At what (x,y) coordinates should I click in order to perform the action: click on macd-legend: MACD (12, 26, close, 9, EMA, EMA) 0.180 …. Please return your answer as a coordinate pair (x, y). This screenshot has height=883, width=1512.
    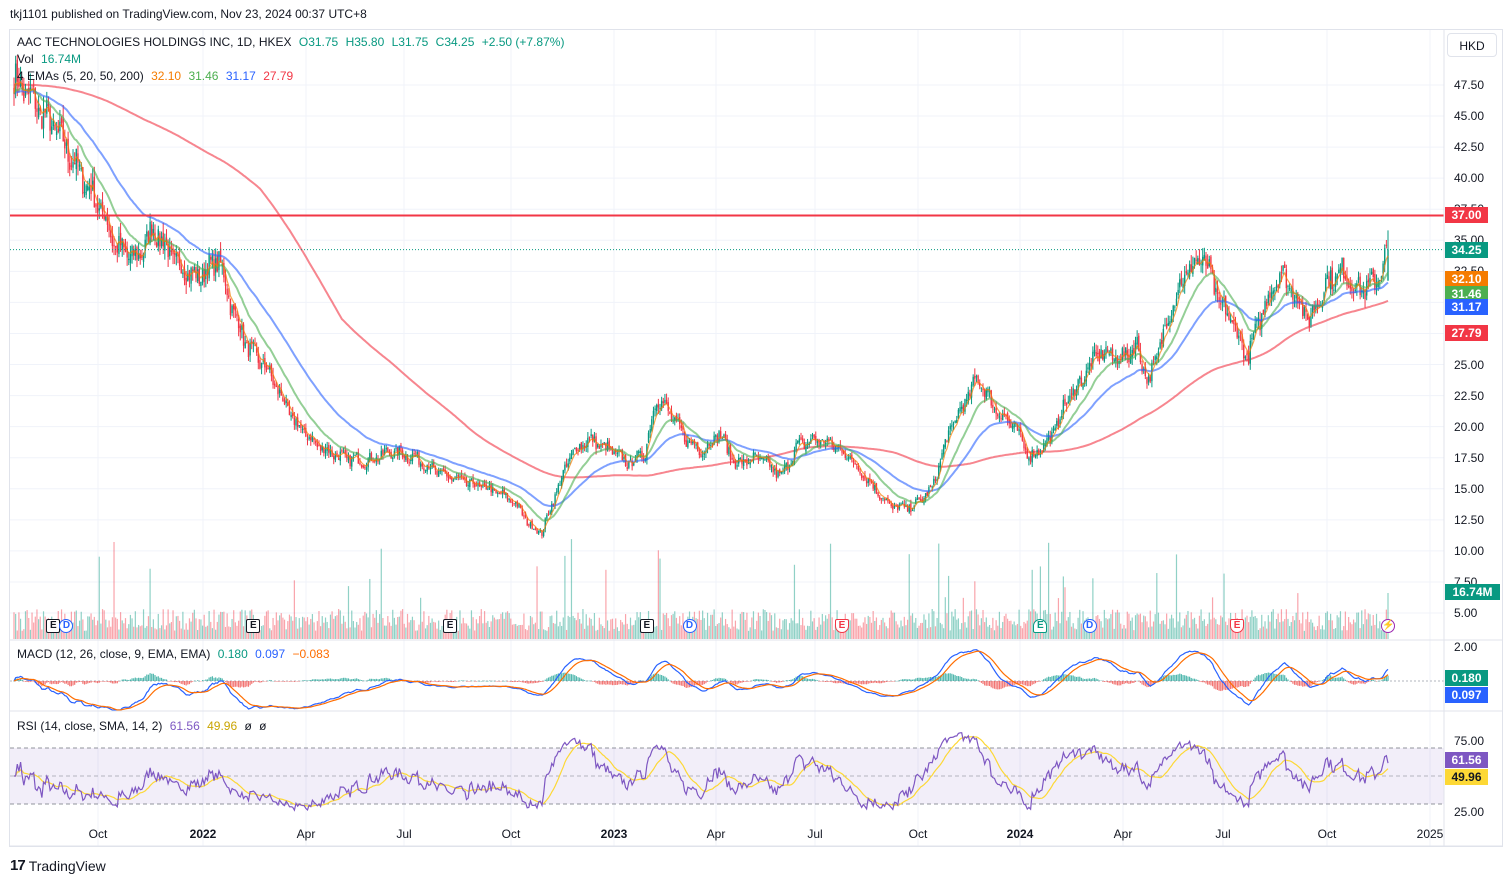
    Looking at the image, I should click on (175, 654).